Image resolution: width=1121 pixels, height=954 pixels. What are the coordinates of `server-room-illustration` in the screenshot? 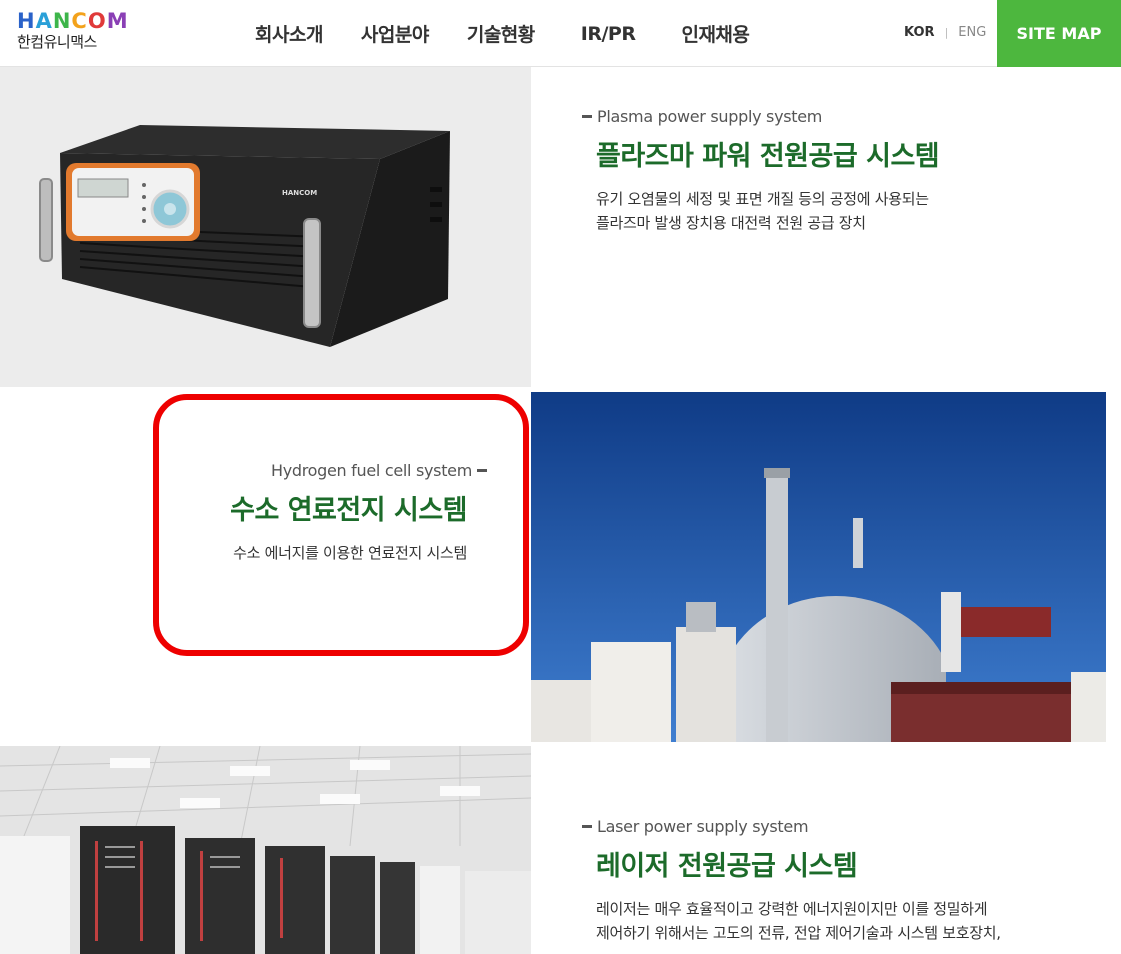 It's located at (265, 850).